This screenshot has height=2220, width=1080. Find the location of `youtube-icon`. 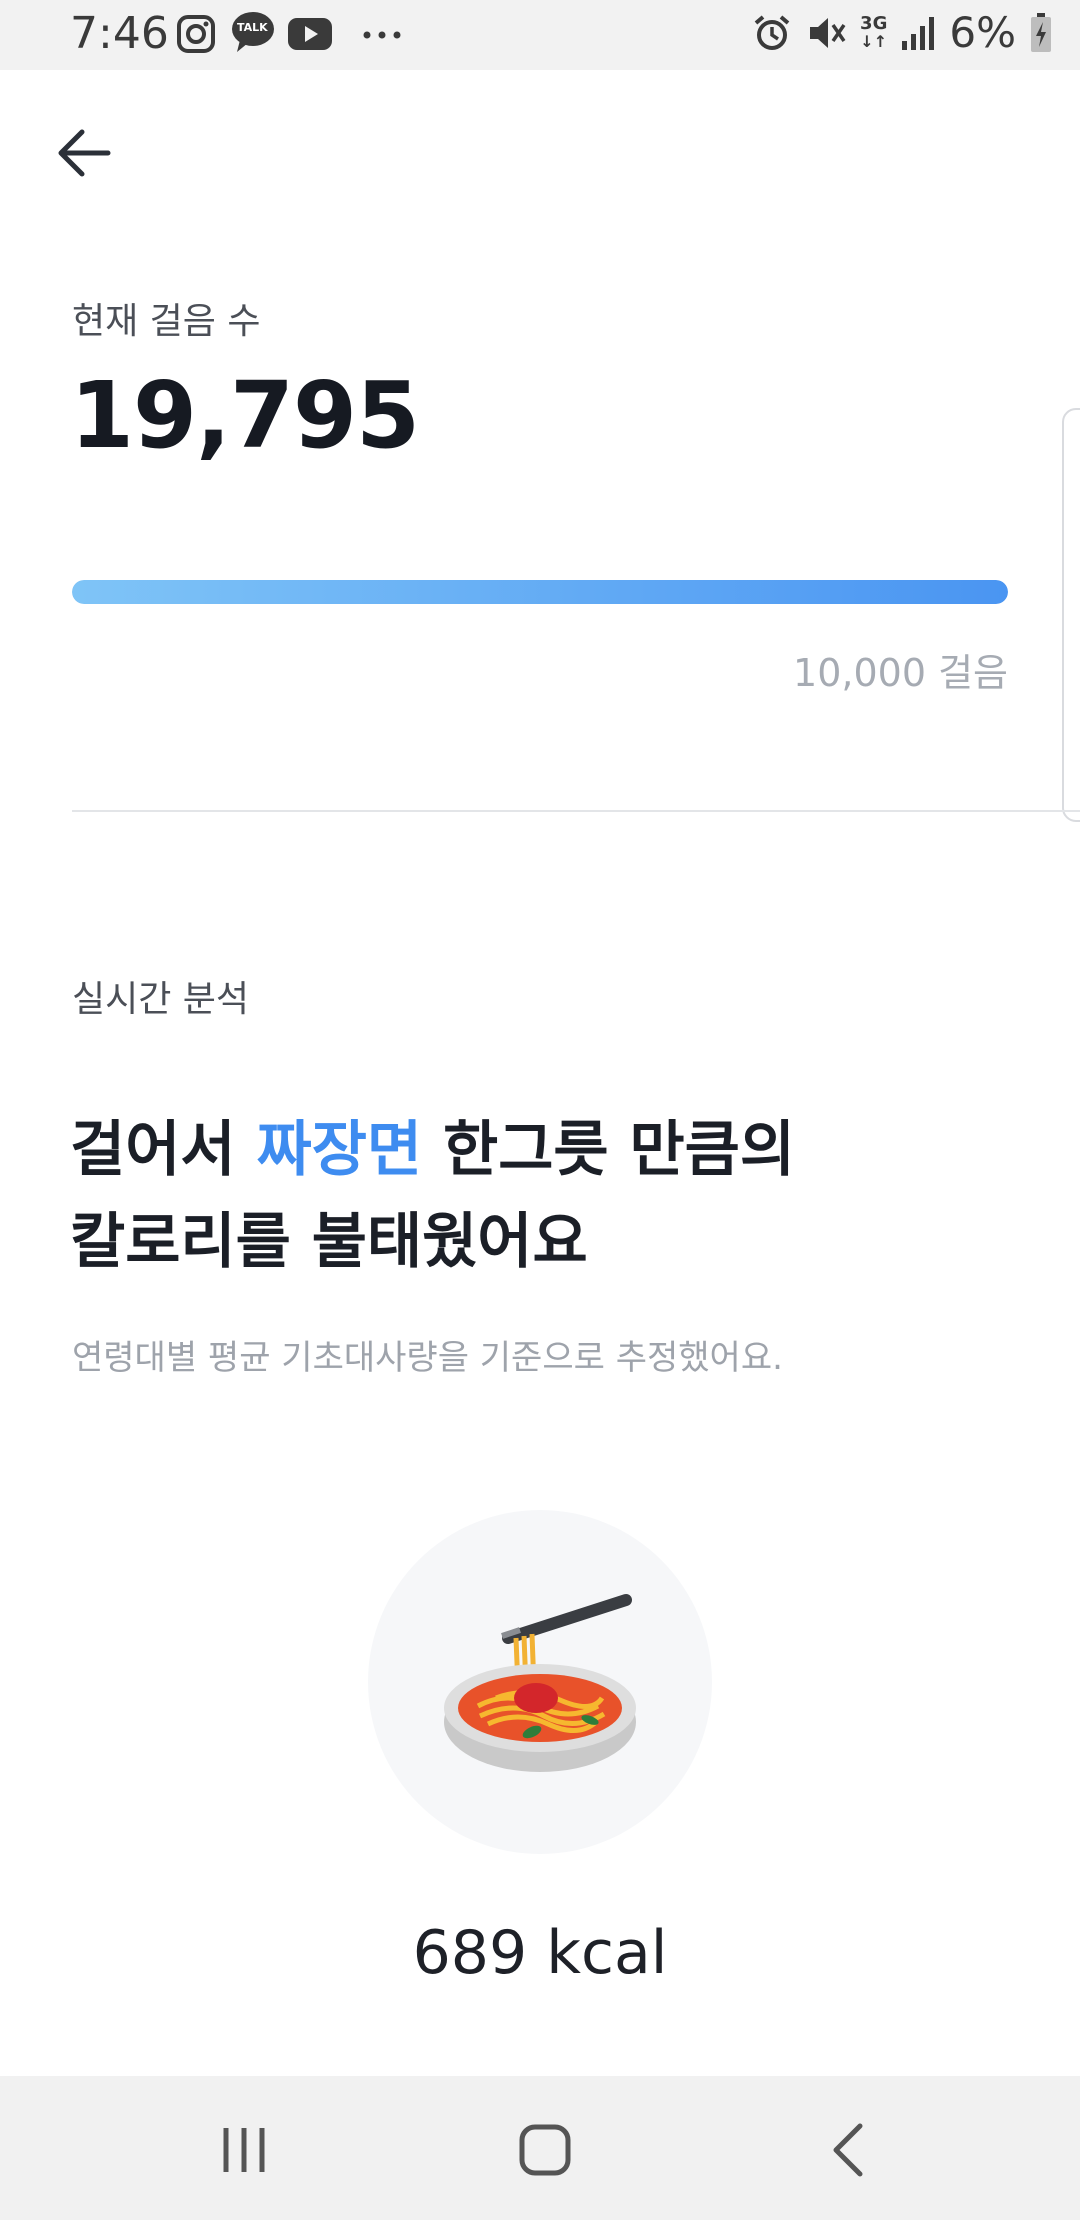

youtube-icon is located at coordinates (310, 34).